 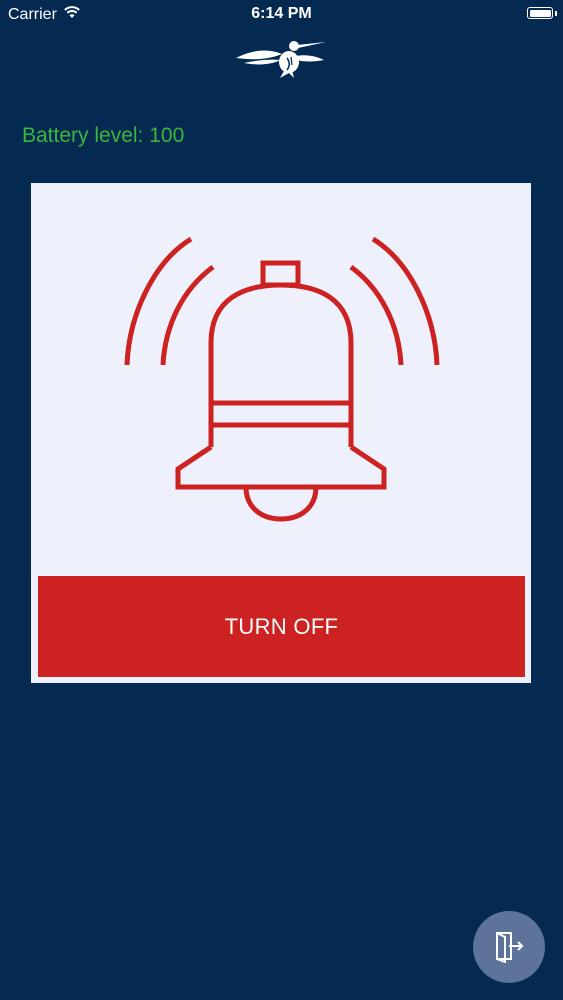 I want to click on battery-icon, so click(x=540, y=13).